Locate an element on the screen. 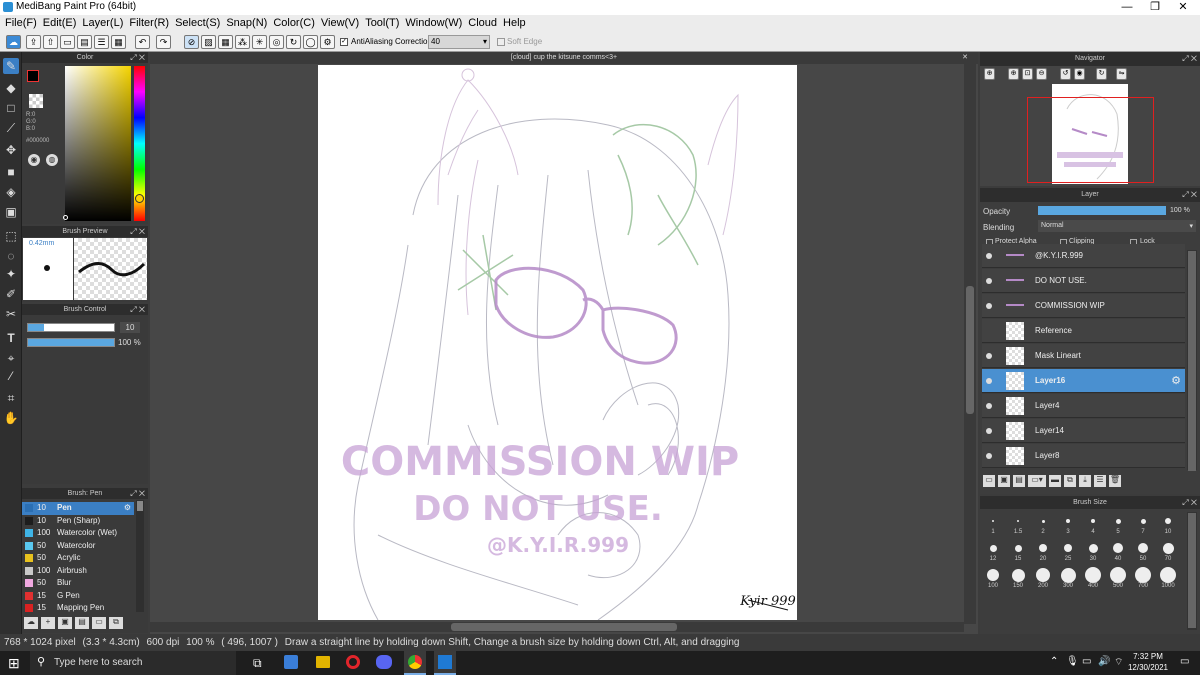 The width and height of the screenshot is (1200, 675). brush-size-preset: 25 is located at coordinates (1068, 551).